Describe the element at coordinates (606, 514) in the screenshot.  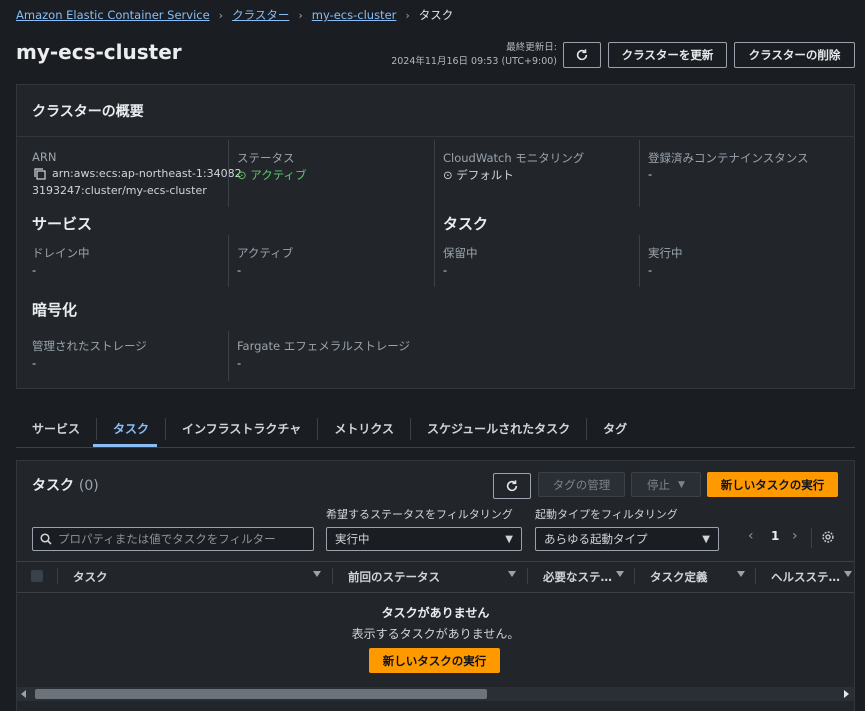
I see `launch-filter-label: 起動タイプをフィルタリング` at that location.